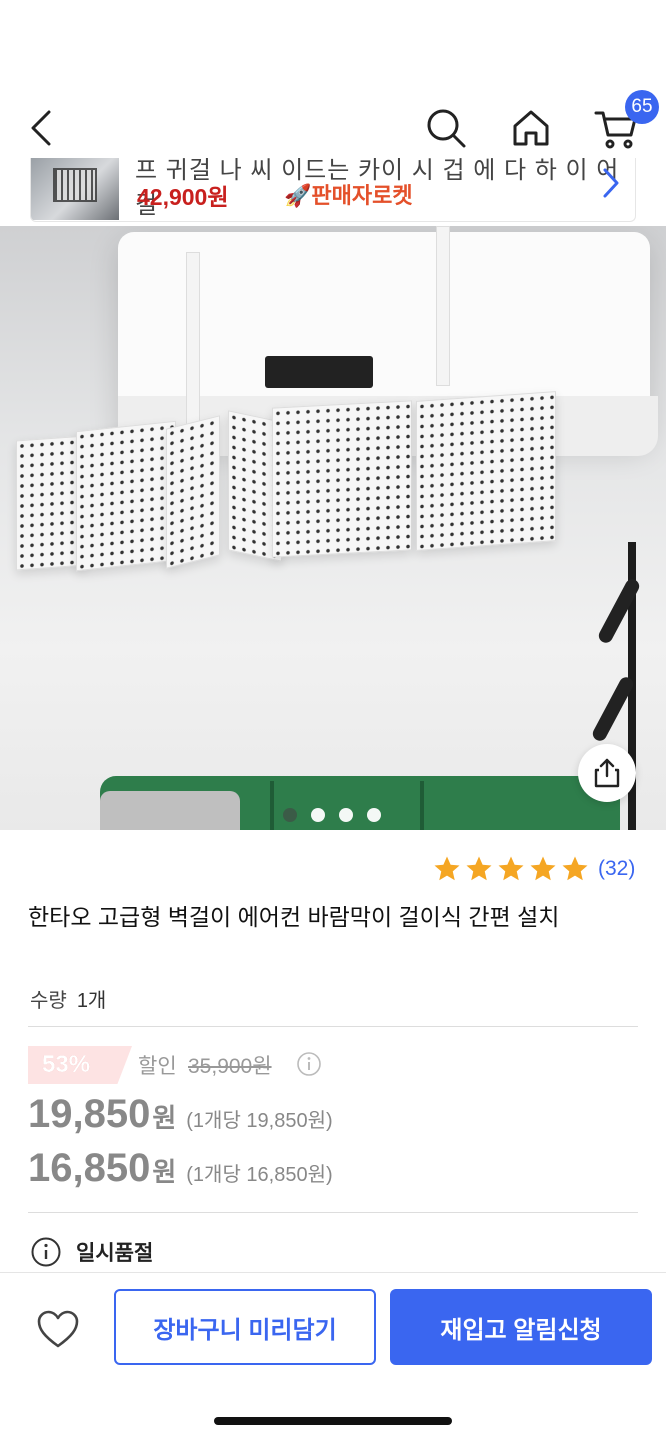  I want to click on rating-count: (32), so click(617, 868).